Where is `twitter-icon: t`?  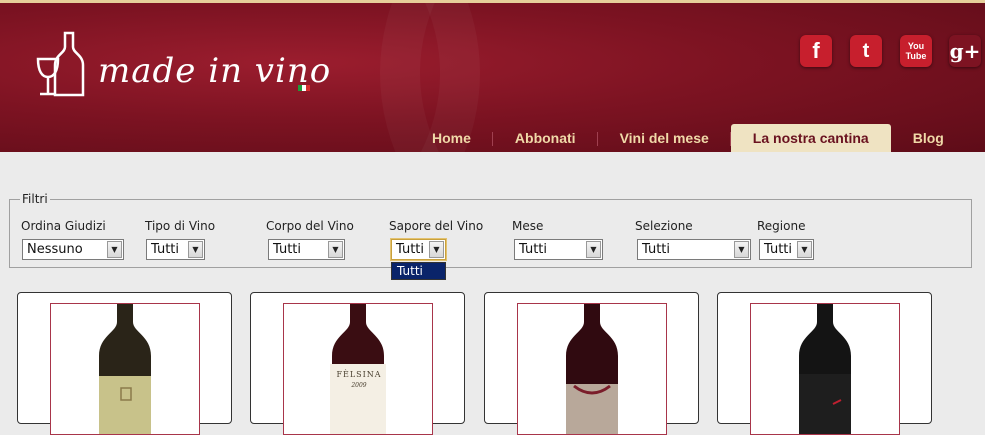 twitter-icon: t is located at coordinates (866, 51).